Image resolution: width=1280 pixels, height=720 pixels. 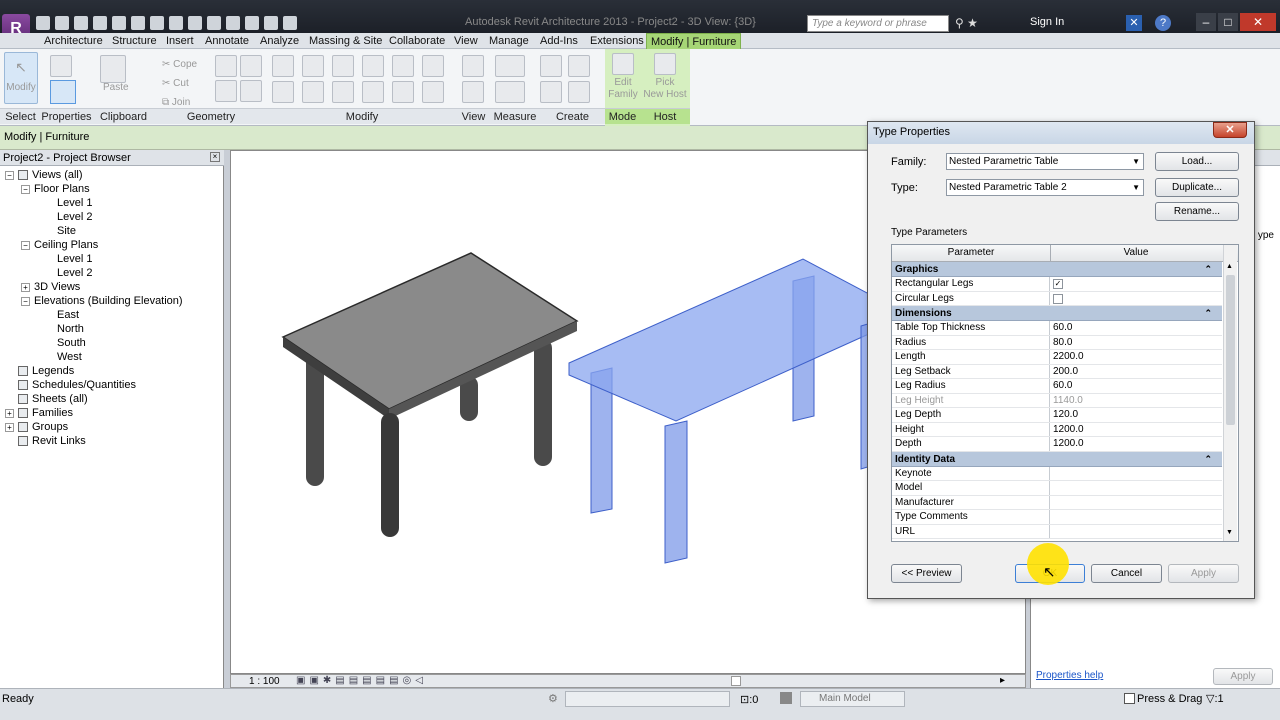 I want to click on panel-label-view: View, so click(x=473, y=116).